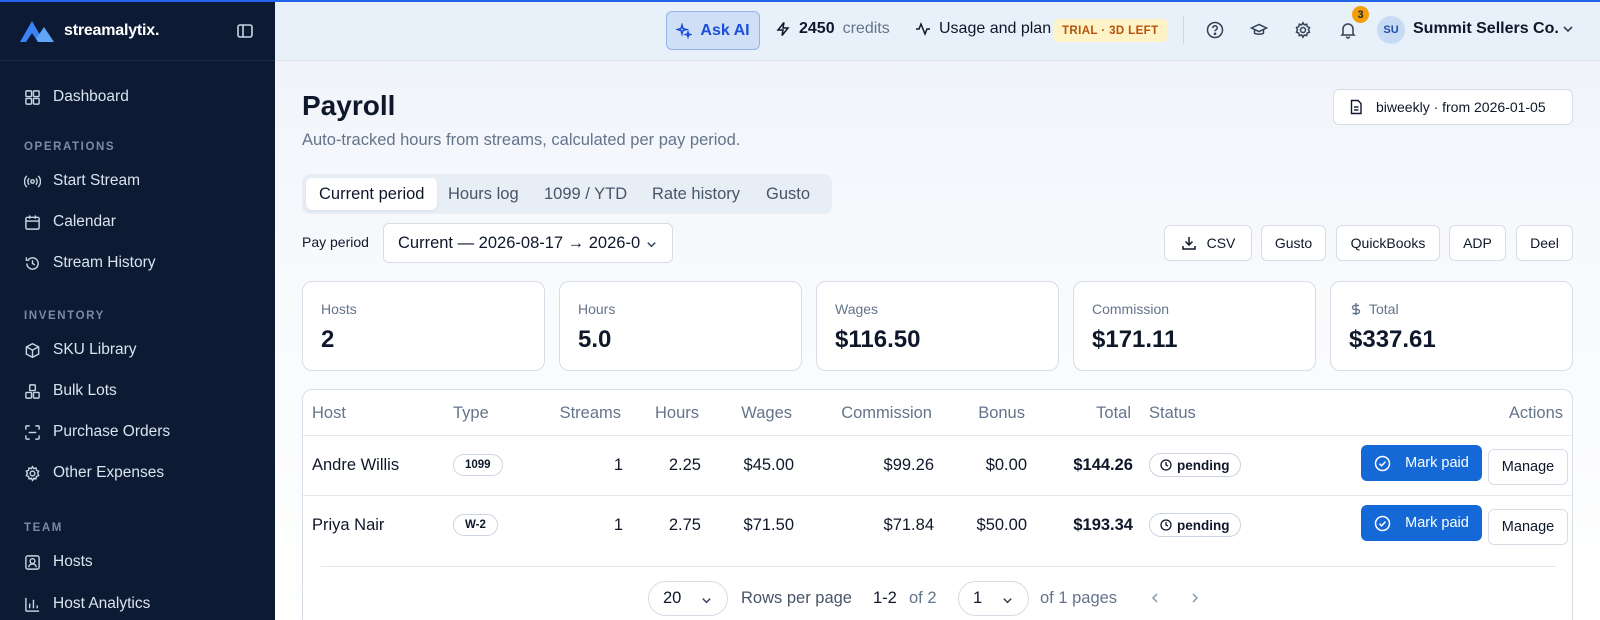  What do you see at coordinates (1461, 107) in the screenshot?
I see `pay-schedule-label: biweekly · from 2026-01-05` at bounding box center [1461, 107].